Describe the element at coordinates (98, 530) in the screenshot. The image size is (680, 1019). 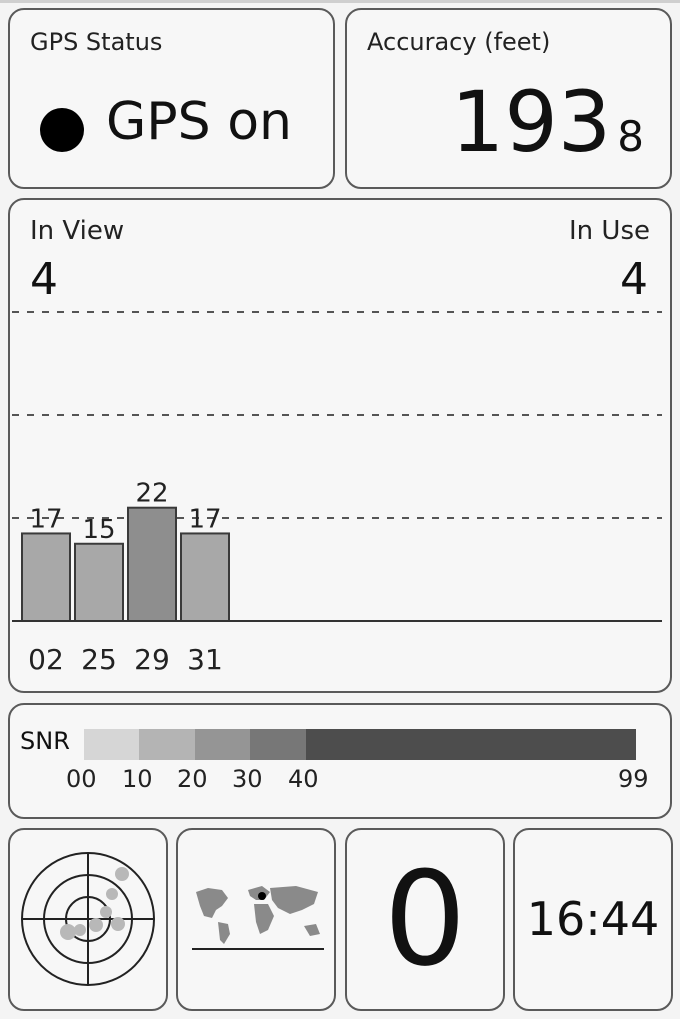
I see `bar-value-label: 15` at that location.